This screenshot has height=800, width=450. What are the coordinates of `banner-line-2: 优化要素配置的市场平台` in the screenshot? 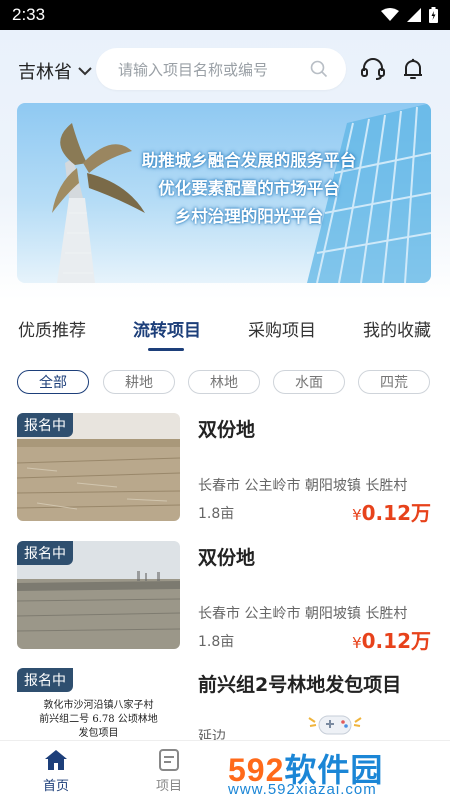 It's located at (249, 188).